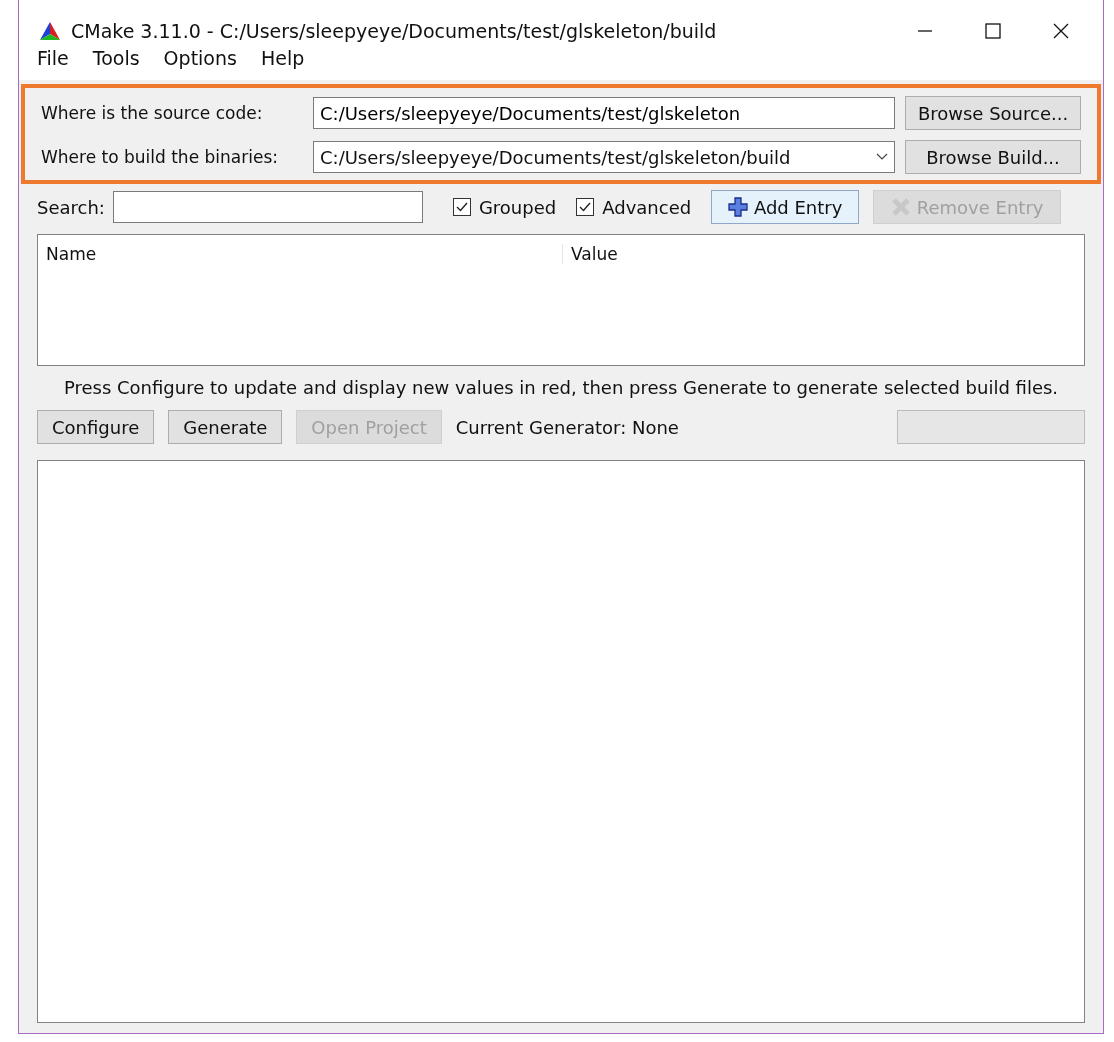 This screenshot has width=1114, height=1042. I want to click on menu-item: Options, so click(200, 58).